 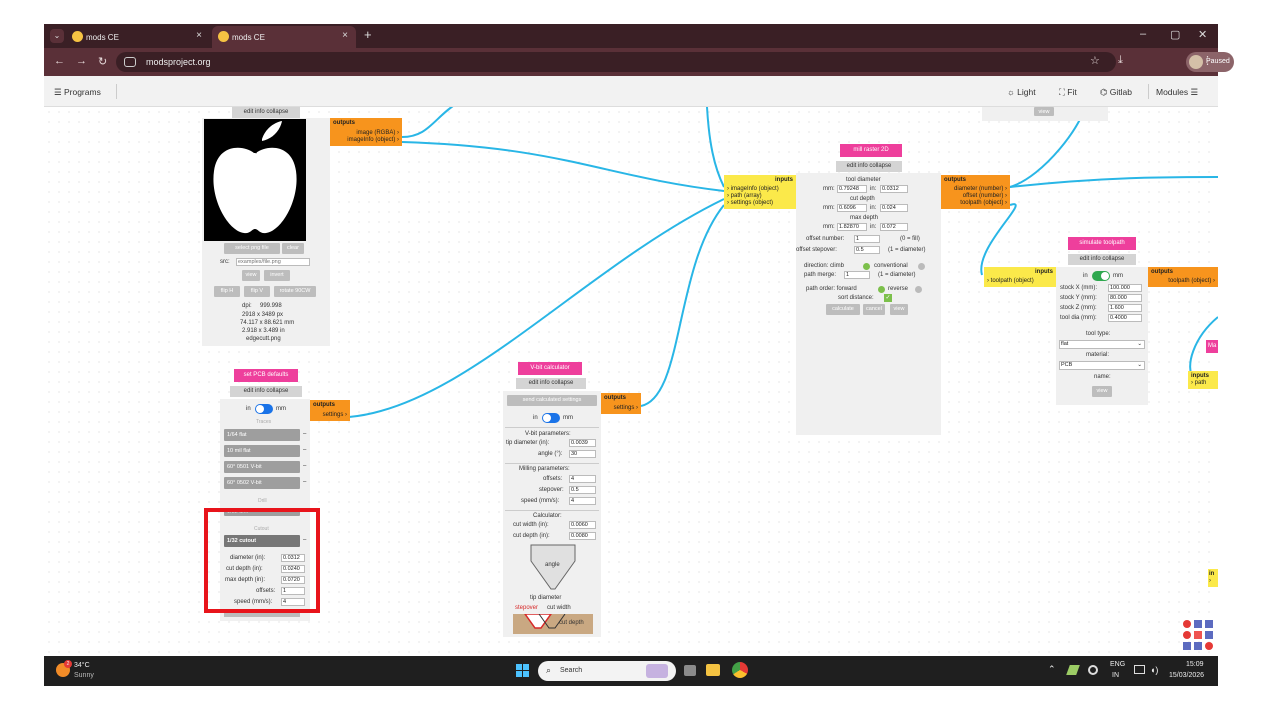 What do you see at coordinates (1202, 34) in the screenshot?
I see `close-window-icon: ✕` at bounding box center [1202, 34].